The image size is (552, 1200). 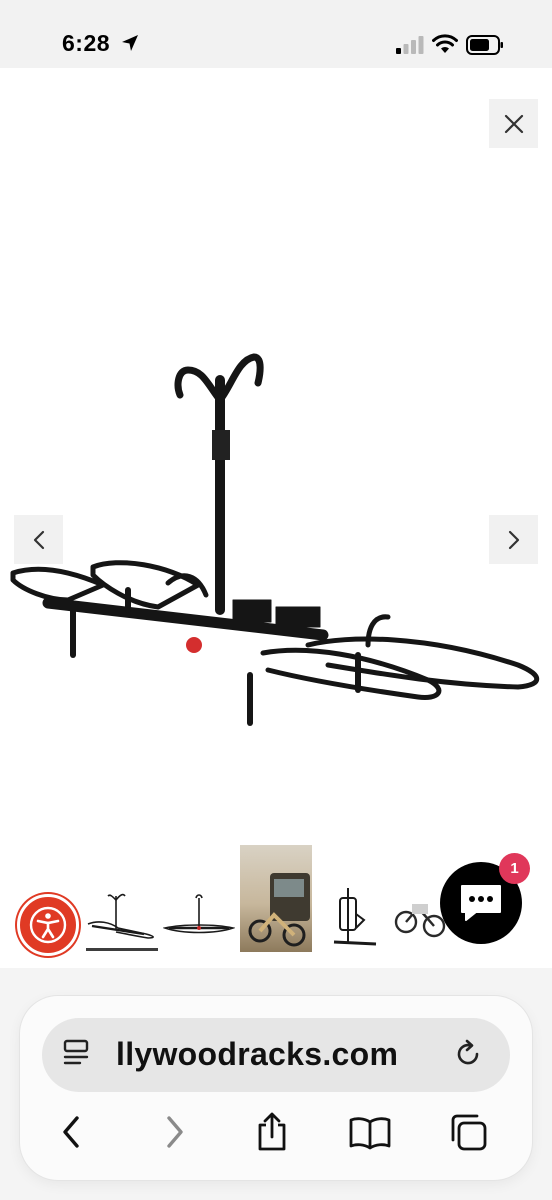 What do you see at coordinates (514, 868) in the screenshot?
I see `chat-unread-badge: 1` at bounding box center [514, 868].